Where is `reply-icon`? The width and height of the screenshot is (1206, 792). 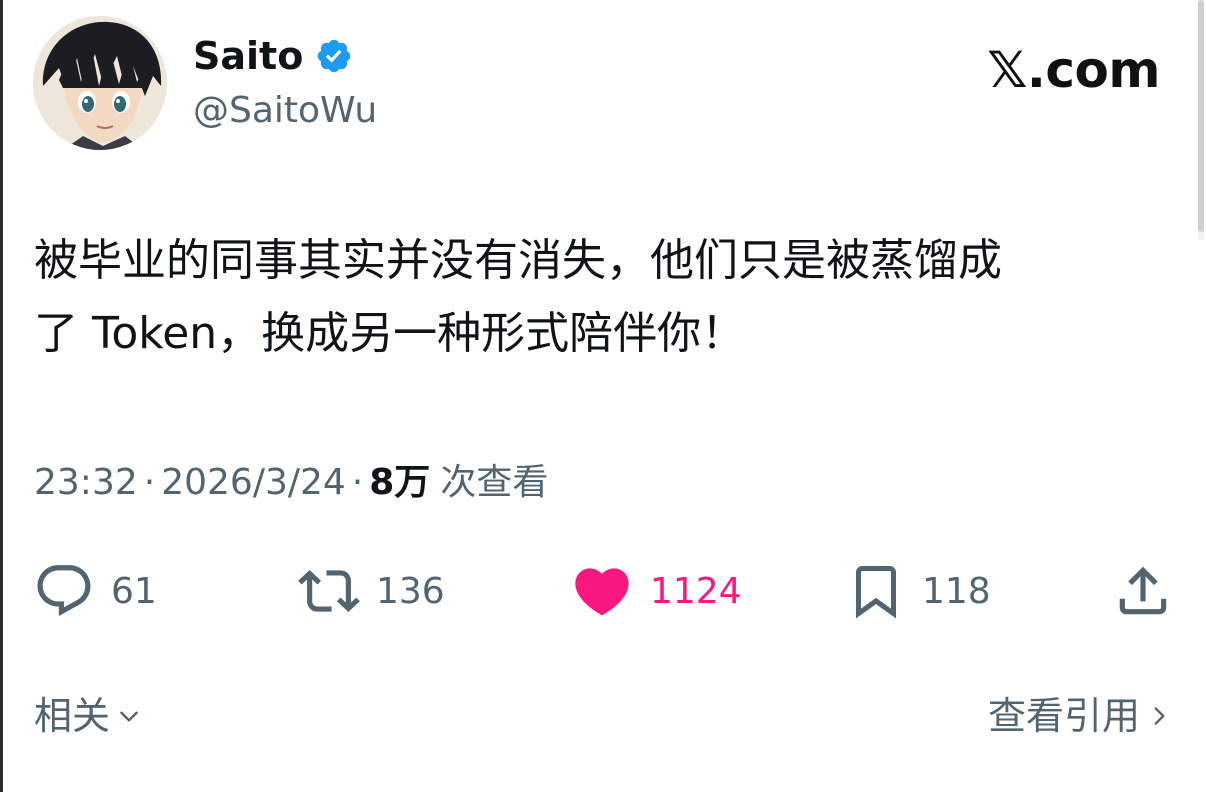 reply-icon is located at coordinates (64, 591).